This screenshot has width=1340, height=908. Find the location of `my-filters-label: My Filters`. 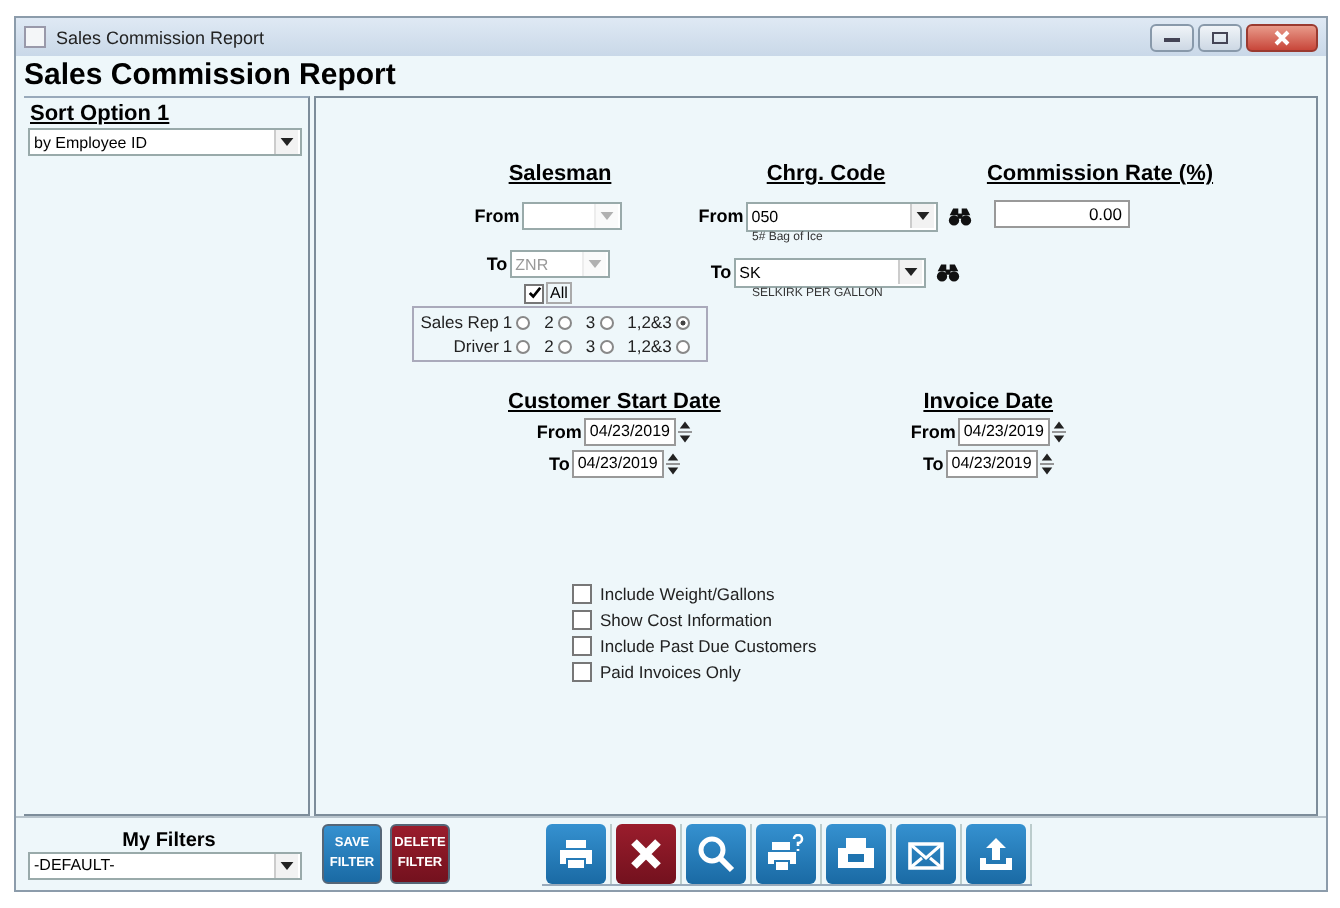

my-filters-label: My Filters is located at coordinates (169, 840).